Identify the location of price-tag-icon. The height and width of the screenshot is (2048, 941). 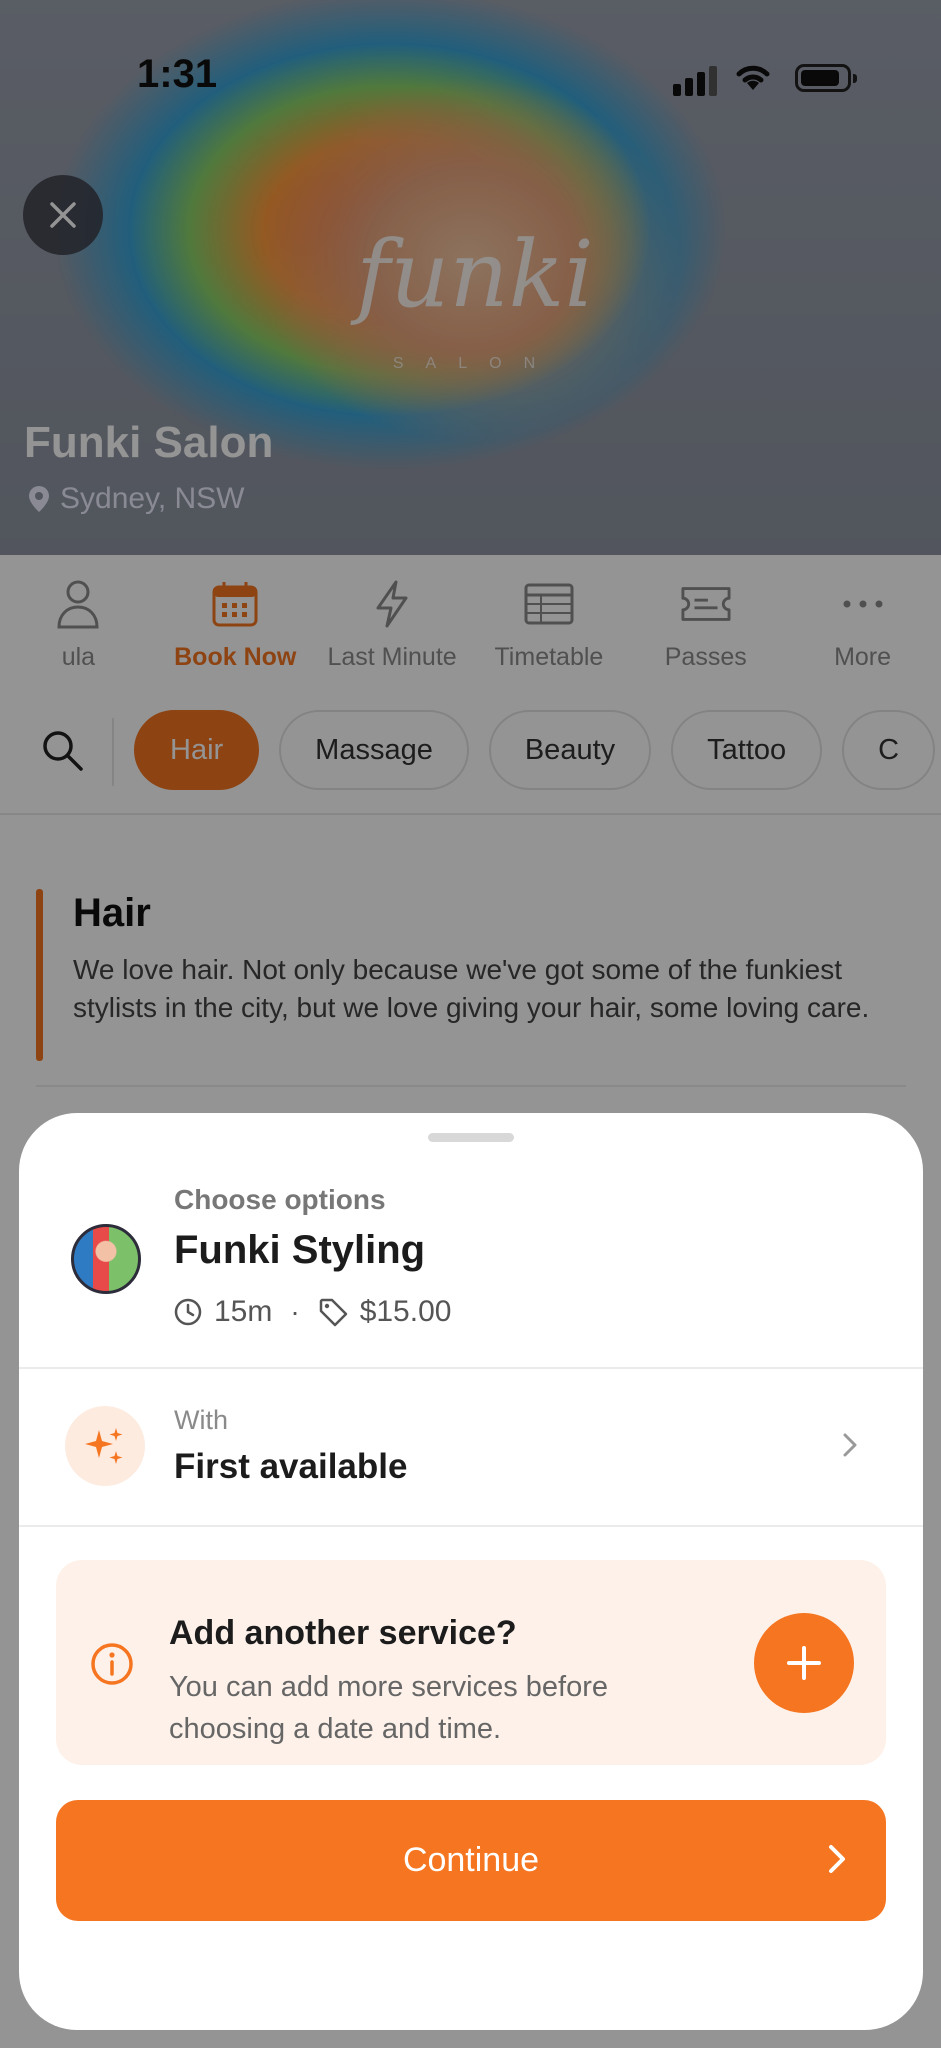
(333, 1312).